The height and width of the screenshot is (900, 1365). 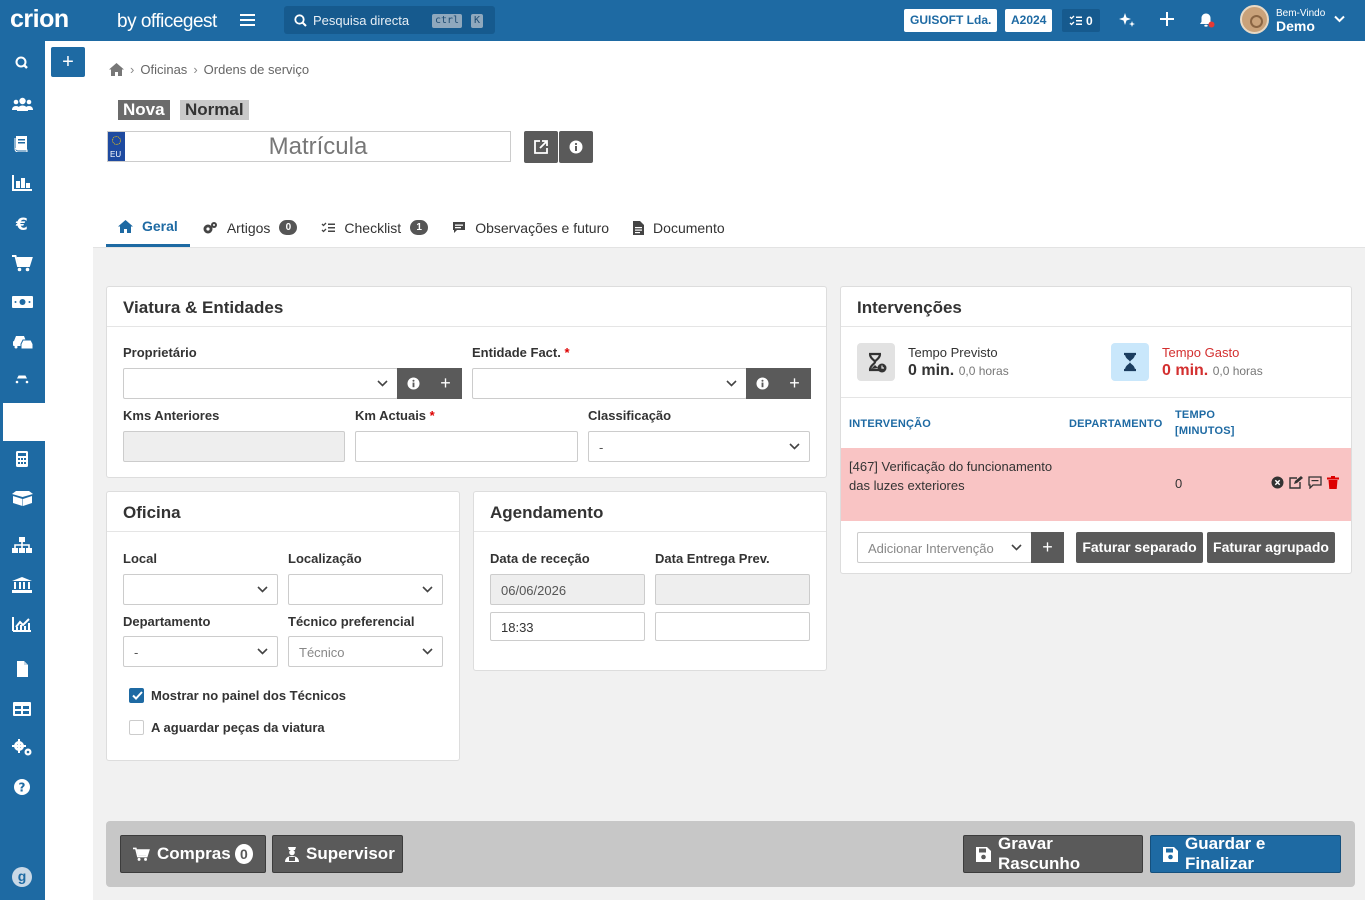 I want to click on localizacao-select, so click(x=365, y=589).